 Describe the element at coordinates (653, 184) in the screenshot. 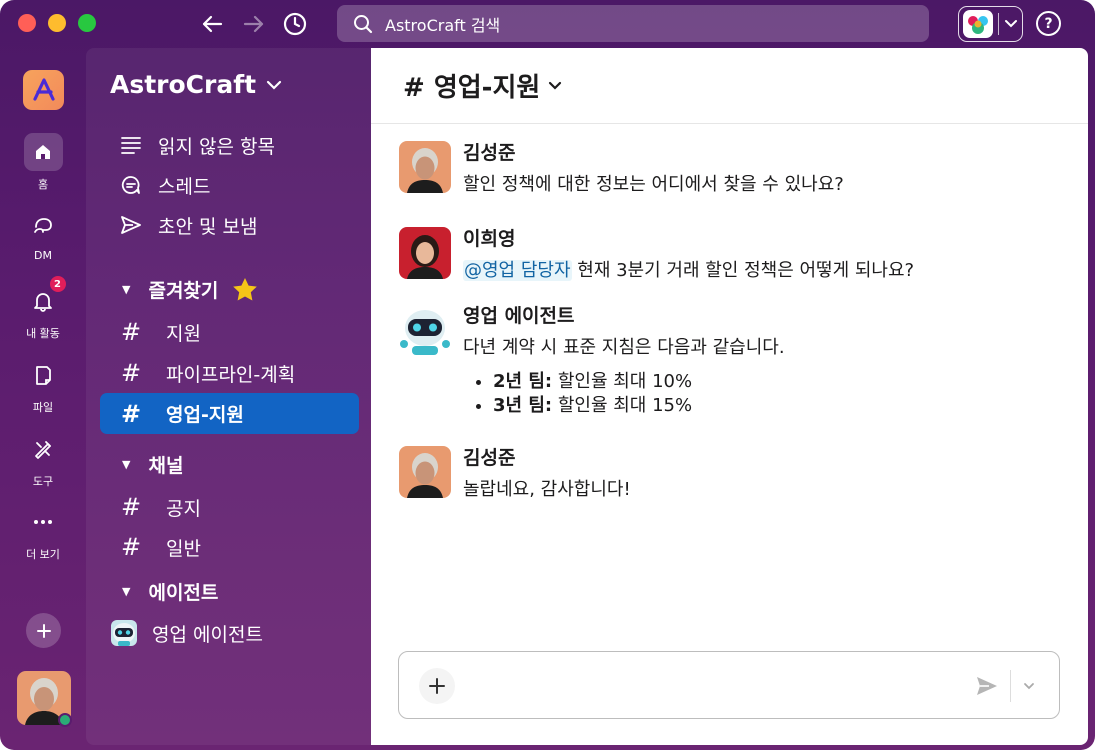

I see `message-text: 할인 정책에 대한 정보는 어디에서 찾을 수 있나요?` at that location.